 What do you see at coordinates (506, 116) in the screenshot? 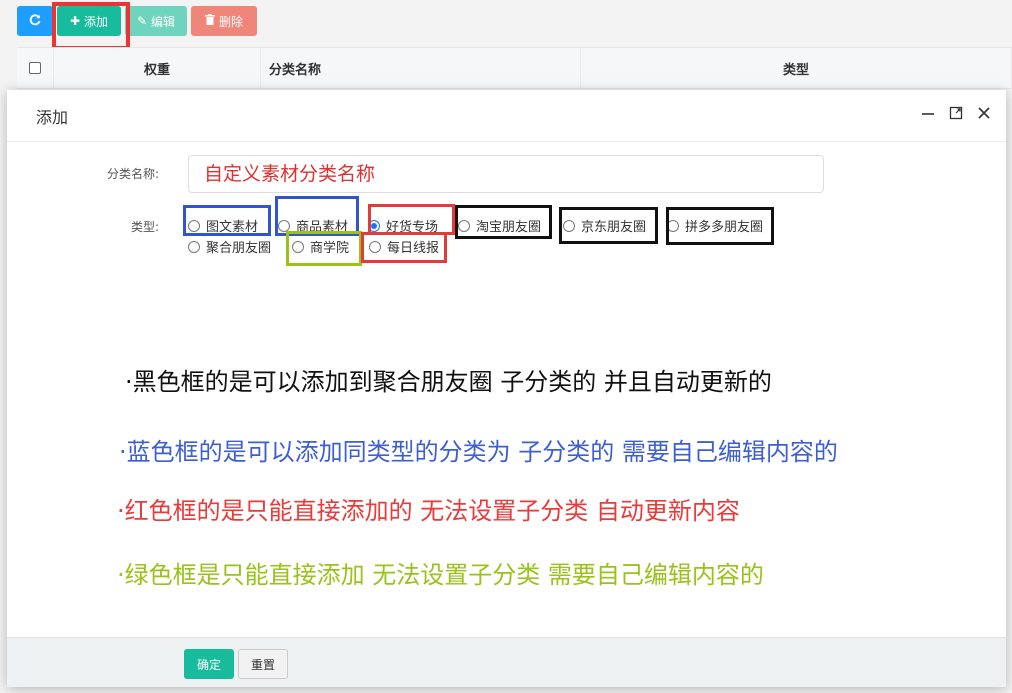
I see `dialog-header: 添加` at bounding box center [506, 116].